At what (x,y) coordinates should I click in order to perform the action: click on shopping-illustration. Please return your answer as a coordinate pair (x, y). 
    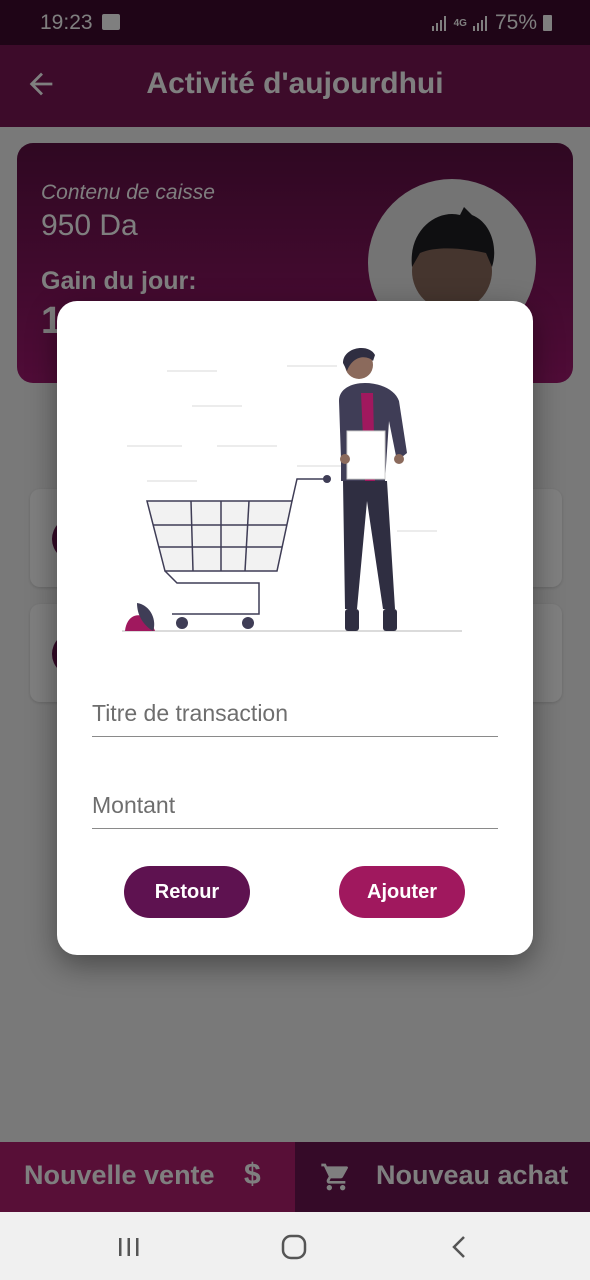
    Looking at the image, I should click on (292, 490).